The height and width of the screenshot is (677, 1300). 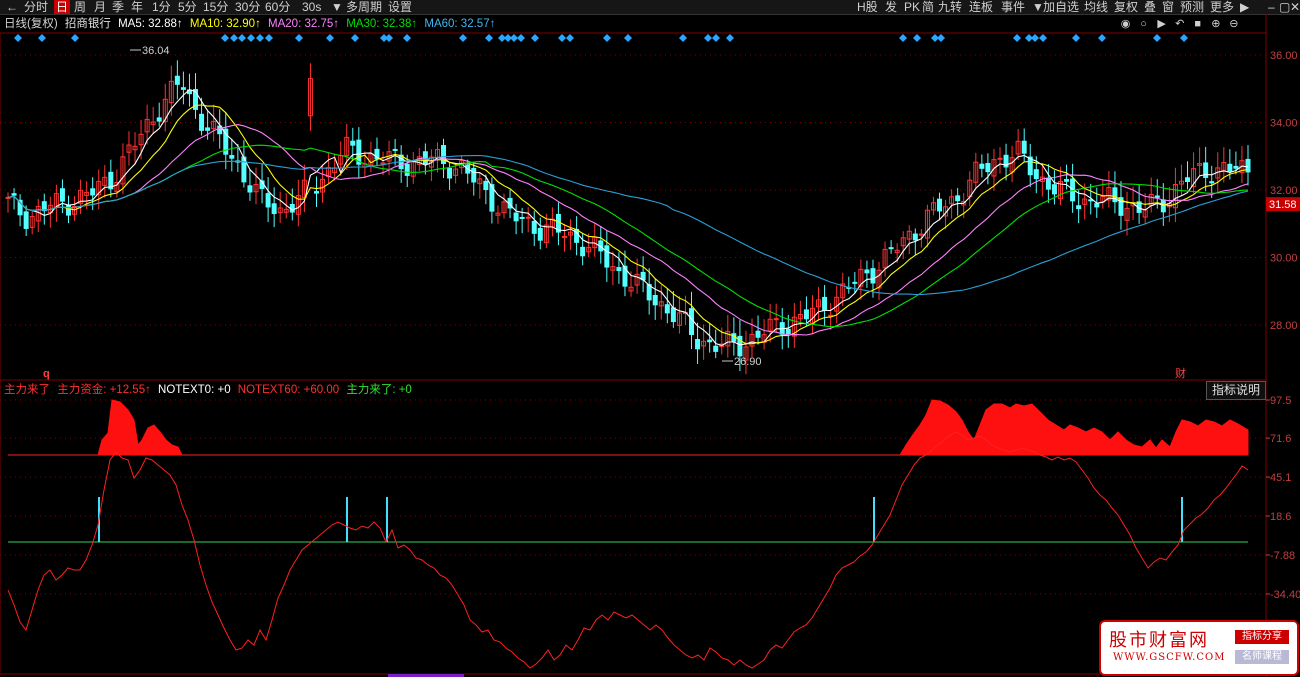 What do you see at coordinates (87, 24) in the screenshot?
I see `stock-name: 招商银行` at bounding box center [87, 24].